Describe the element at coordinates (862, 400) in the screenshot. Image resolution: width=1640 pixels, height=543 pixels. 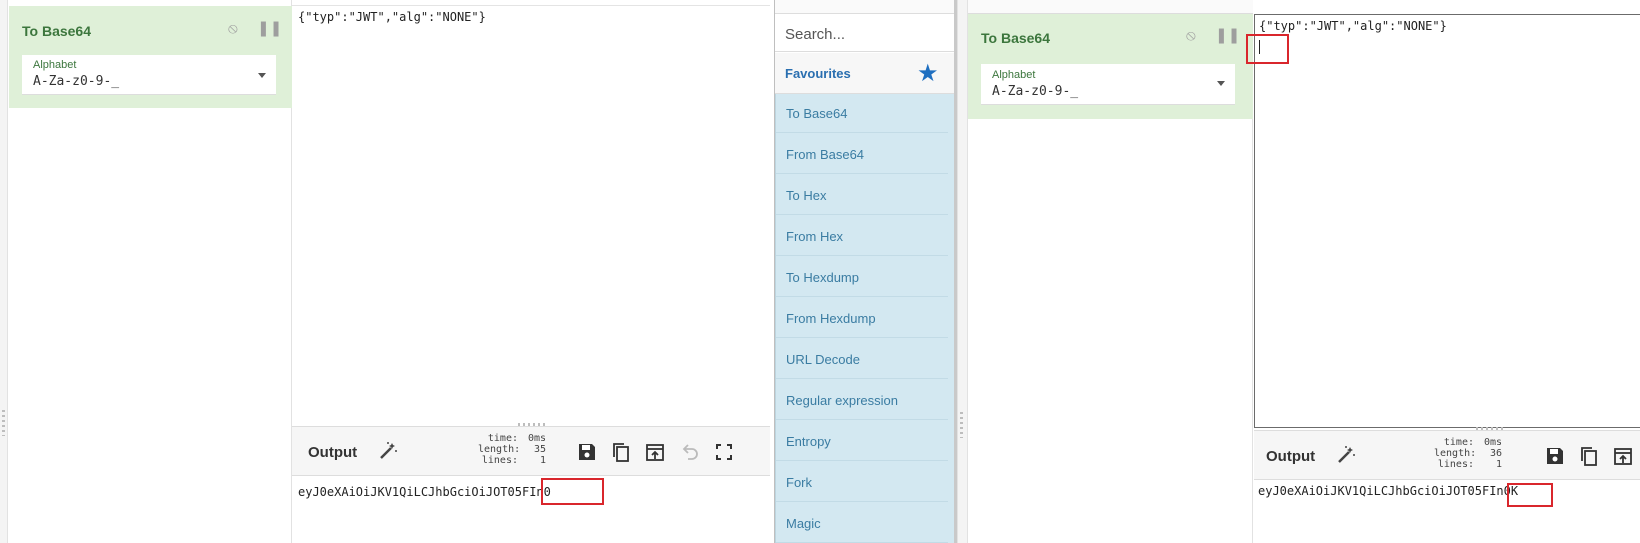
I see `operation-item: Regular expression` at that location.